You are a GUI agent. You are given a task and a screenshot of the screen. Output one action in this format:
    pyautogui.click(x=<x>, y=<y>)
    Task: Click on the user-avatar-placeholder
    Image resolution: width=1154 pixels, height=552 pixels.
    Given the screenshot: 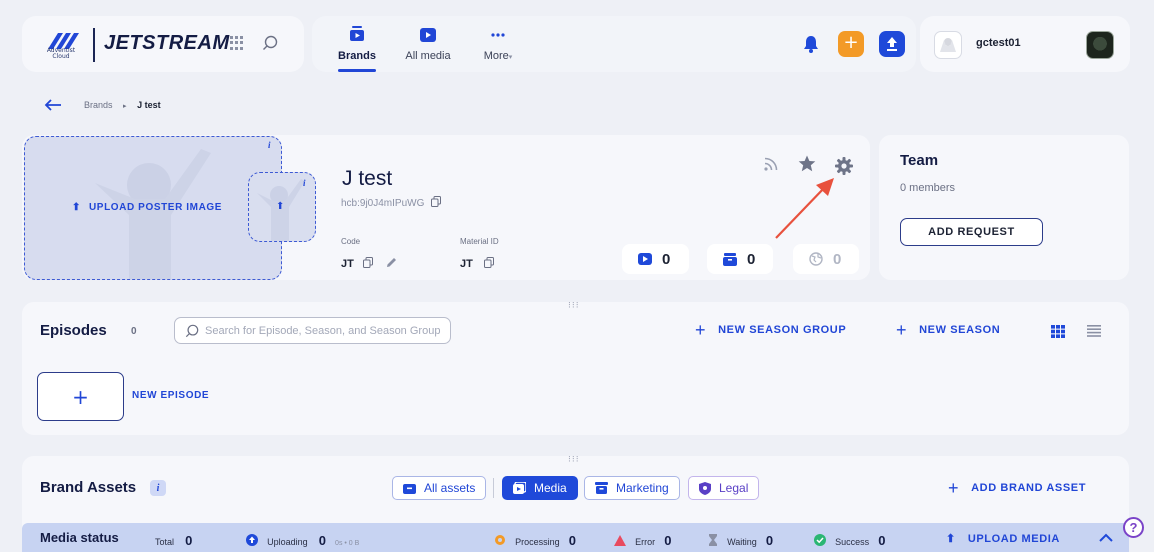 What is the action you would take?
    pyautogui.click(x=948, y=45)
    